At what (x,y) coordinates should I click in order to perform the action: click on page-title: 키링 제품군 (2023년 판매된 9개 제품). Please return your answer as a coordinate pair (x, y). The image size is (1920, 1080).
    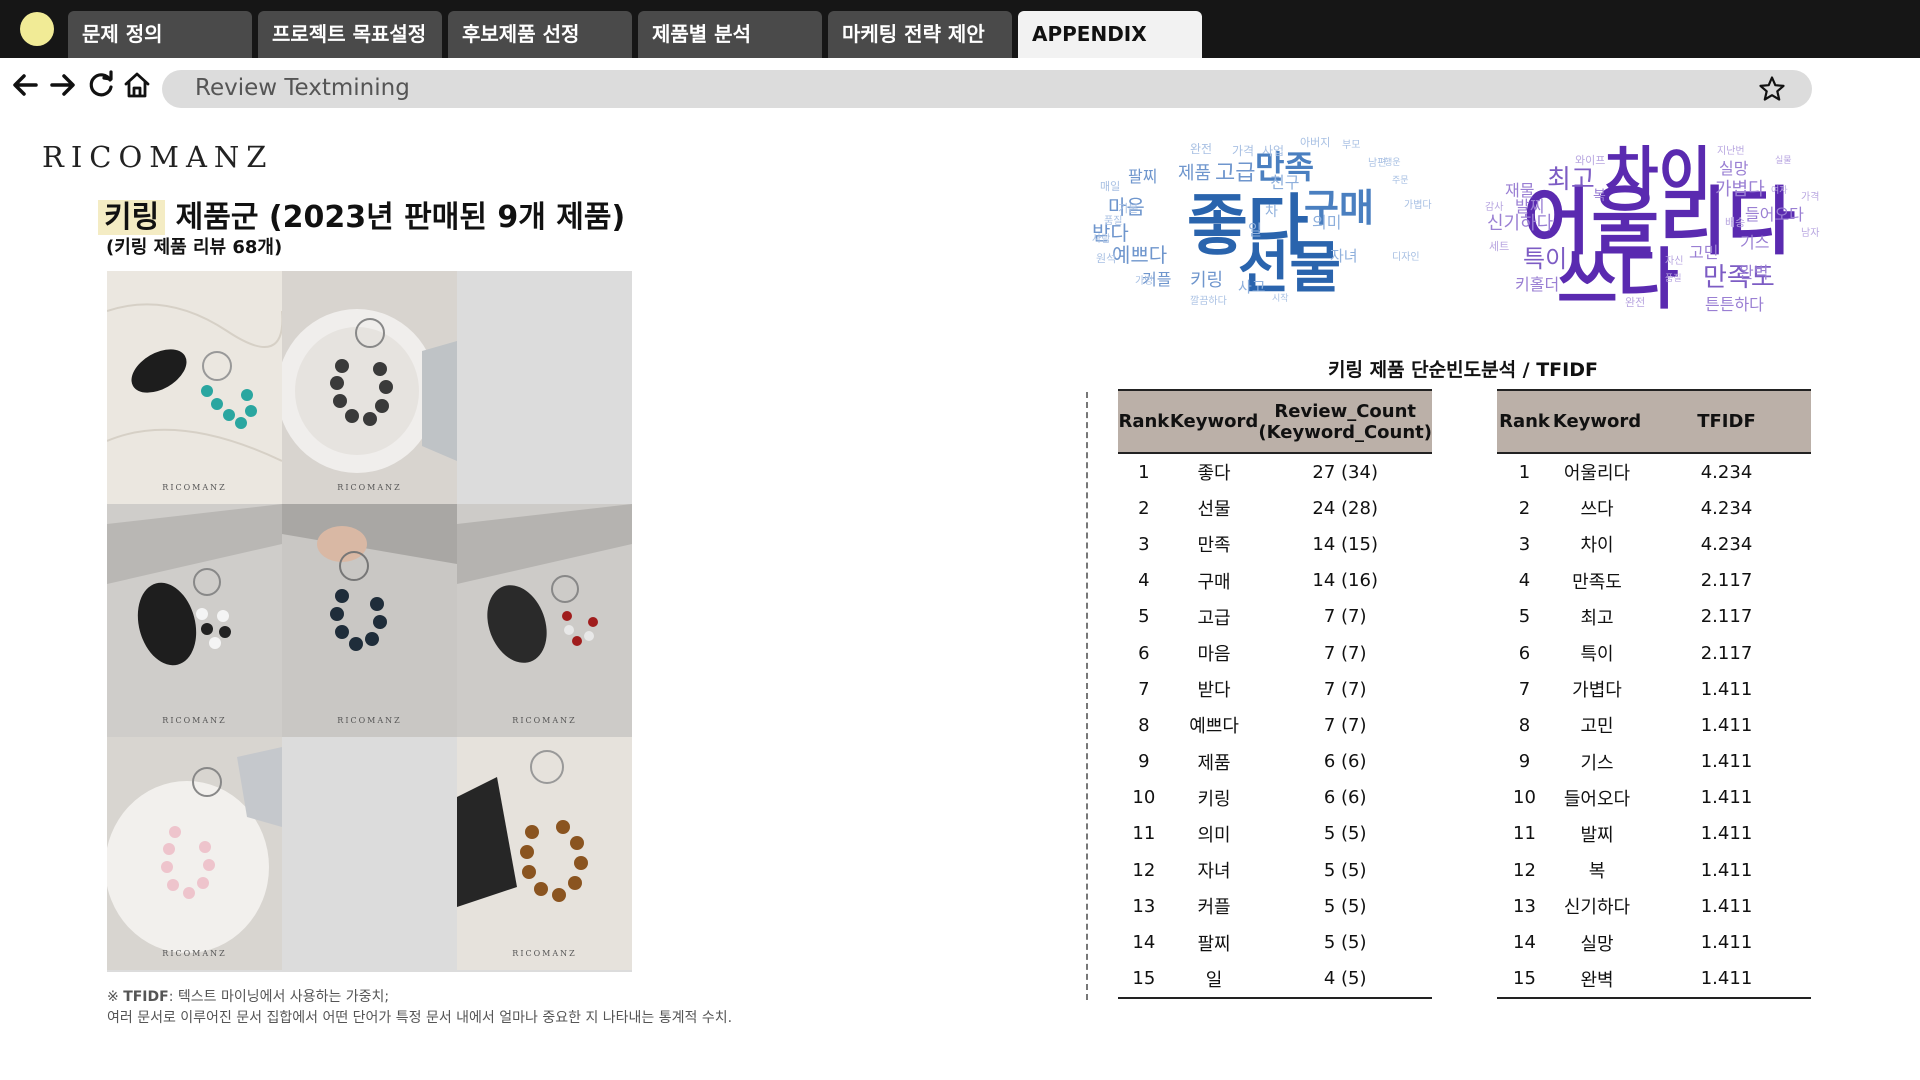
    Looking at the image, I should click on (362, 214).